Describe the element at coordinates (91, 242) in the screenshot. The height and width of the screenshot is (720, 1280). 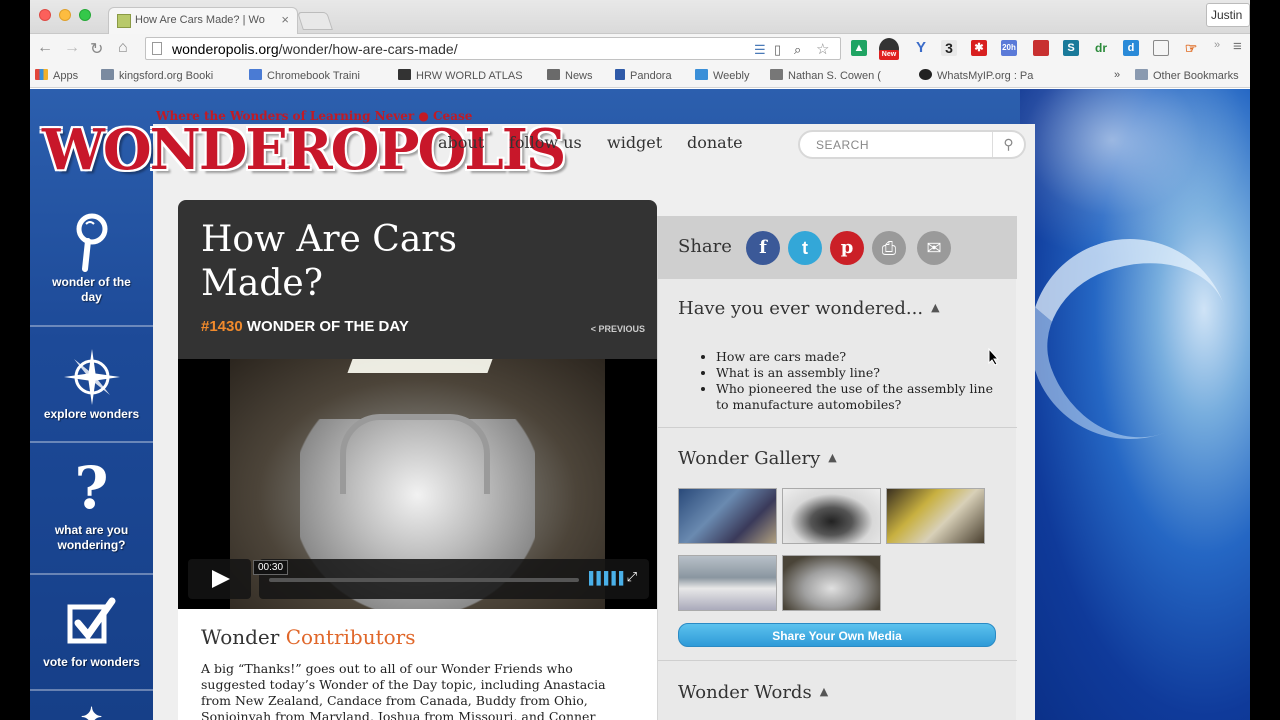
I see `magnifier-icon` at that location.